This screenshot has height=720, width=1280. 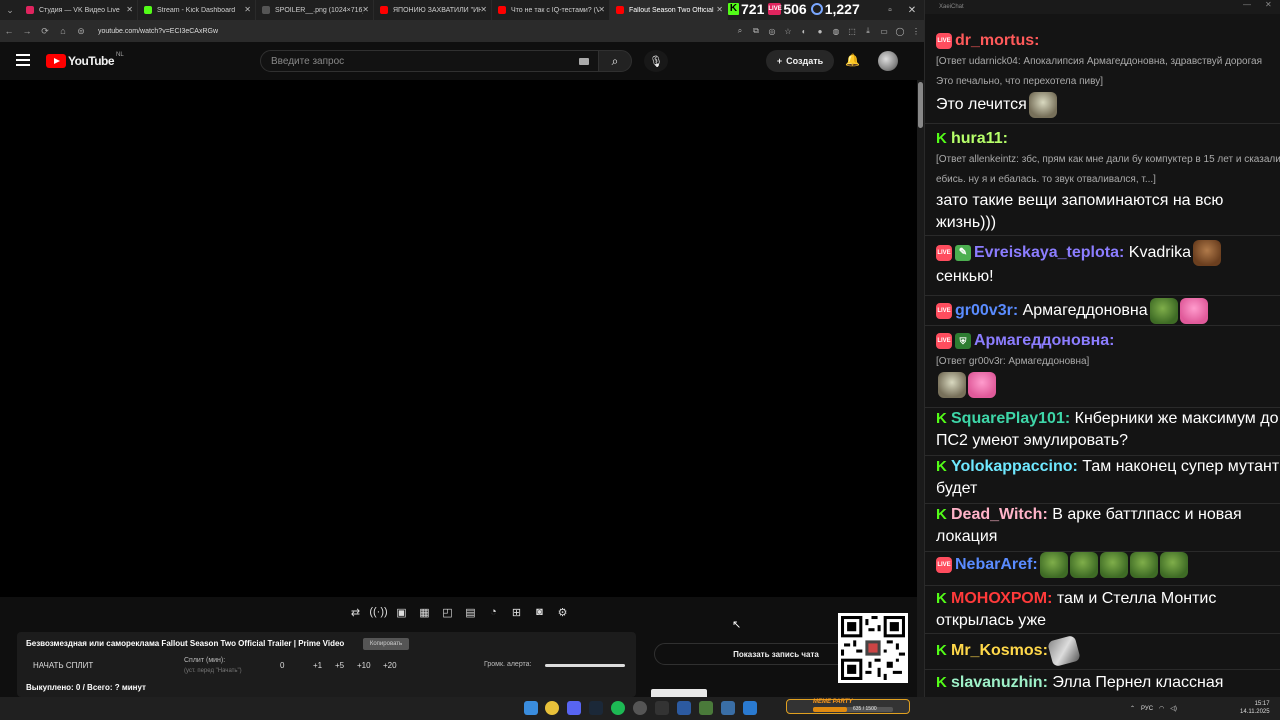 I want to click on install-icon: ⧉, so click(x=756, y=31).